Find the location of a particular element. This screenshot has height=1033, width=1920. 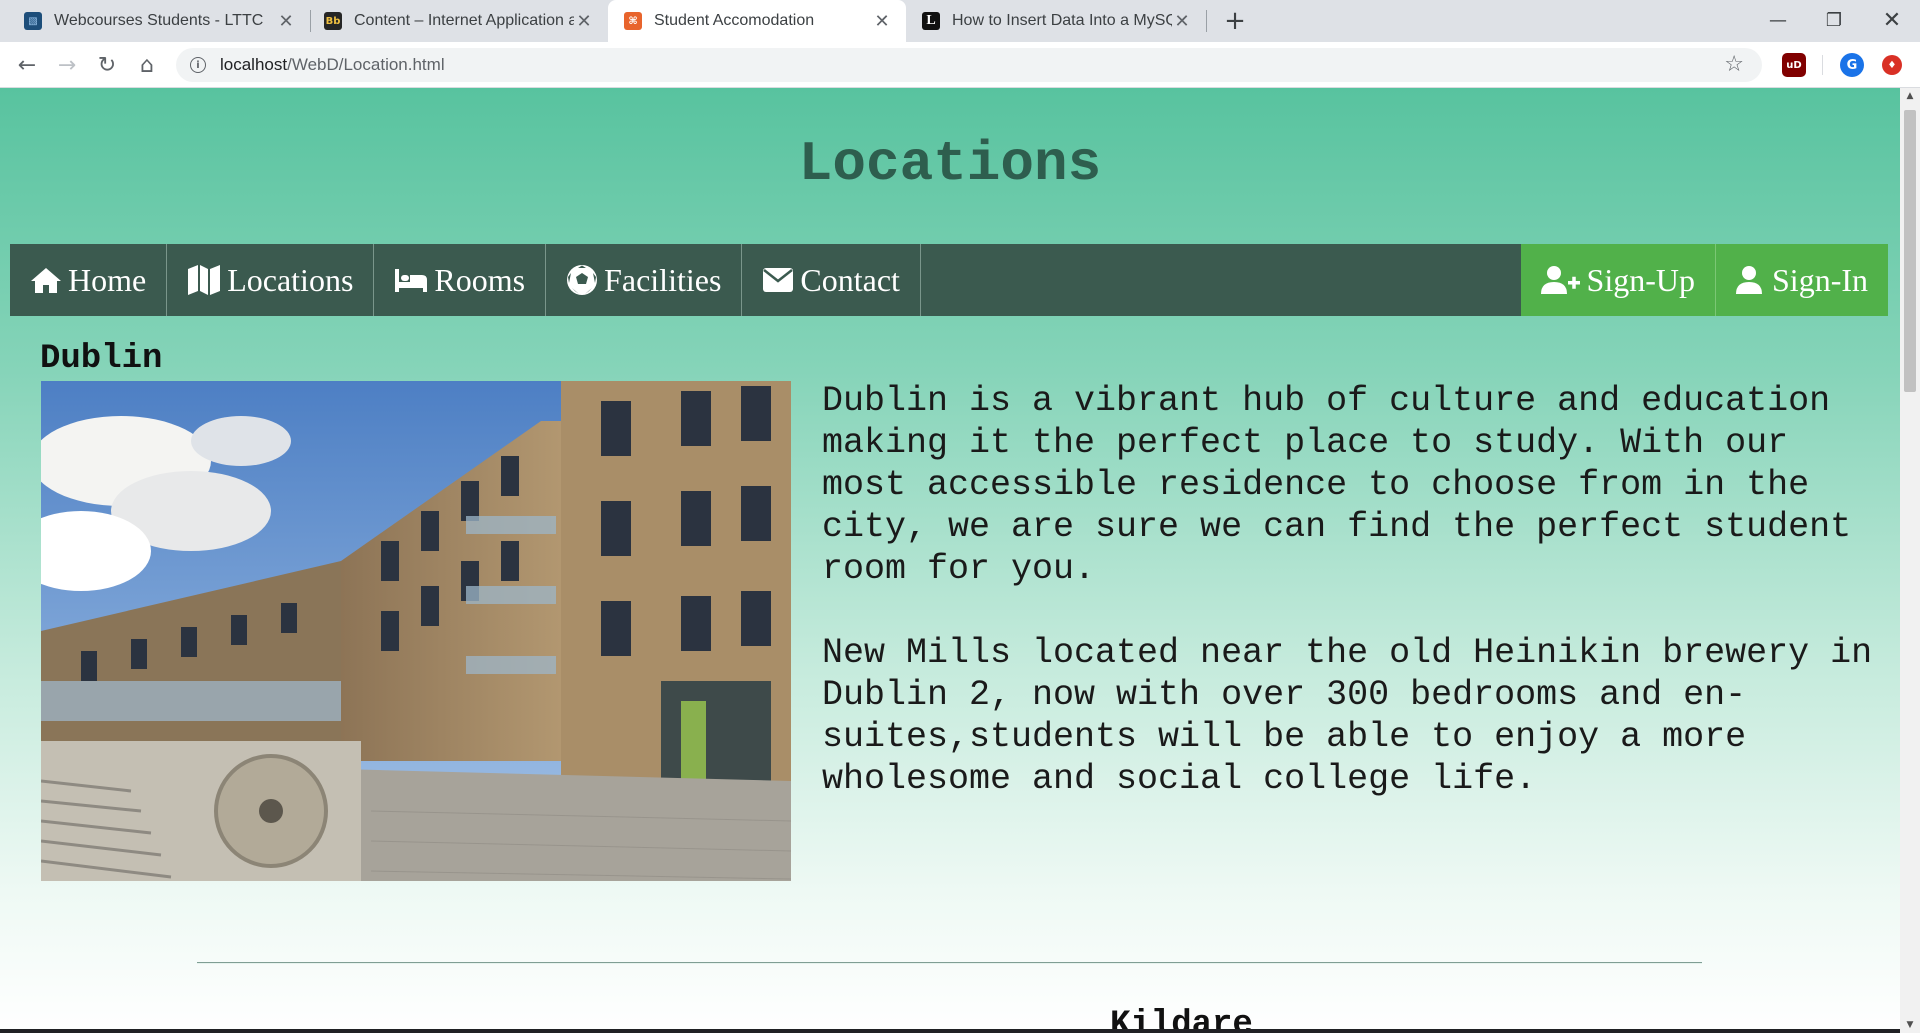

taskbar-edge is located at coordinates (950, 1031).